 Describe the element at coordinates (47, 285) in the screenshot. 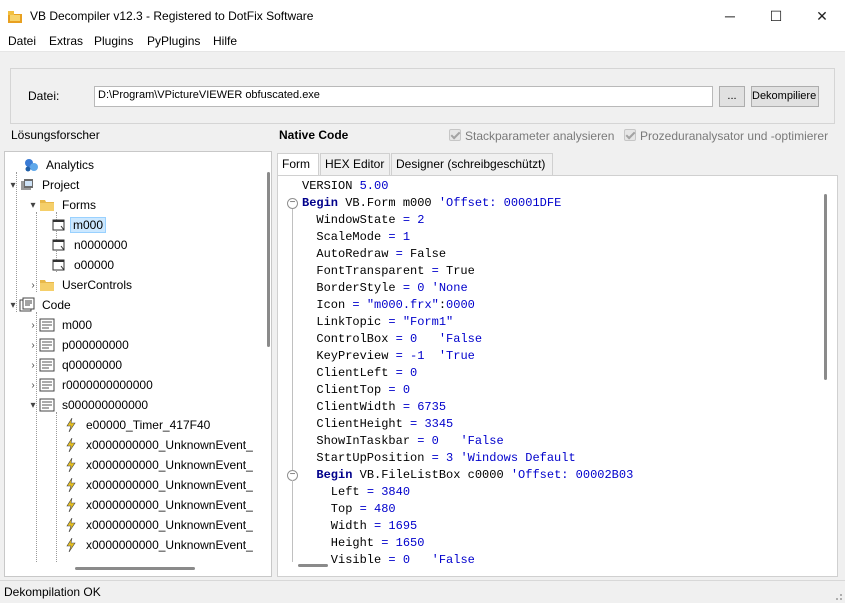

I see `folder-icon` at that location.